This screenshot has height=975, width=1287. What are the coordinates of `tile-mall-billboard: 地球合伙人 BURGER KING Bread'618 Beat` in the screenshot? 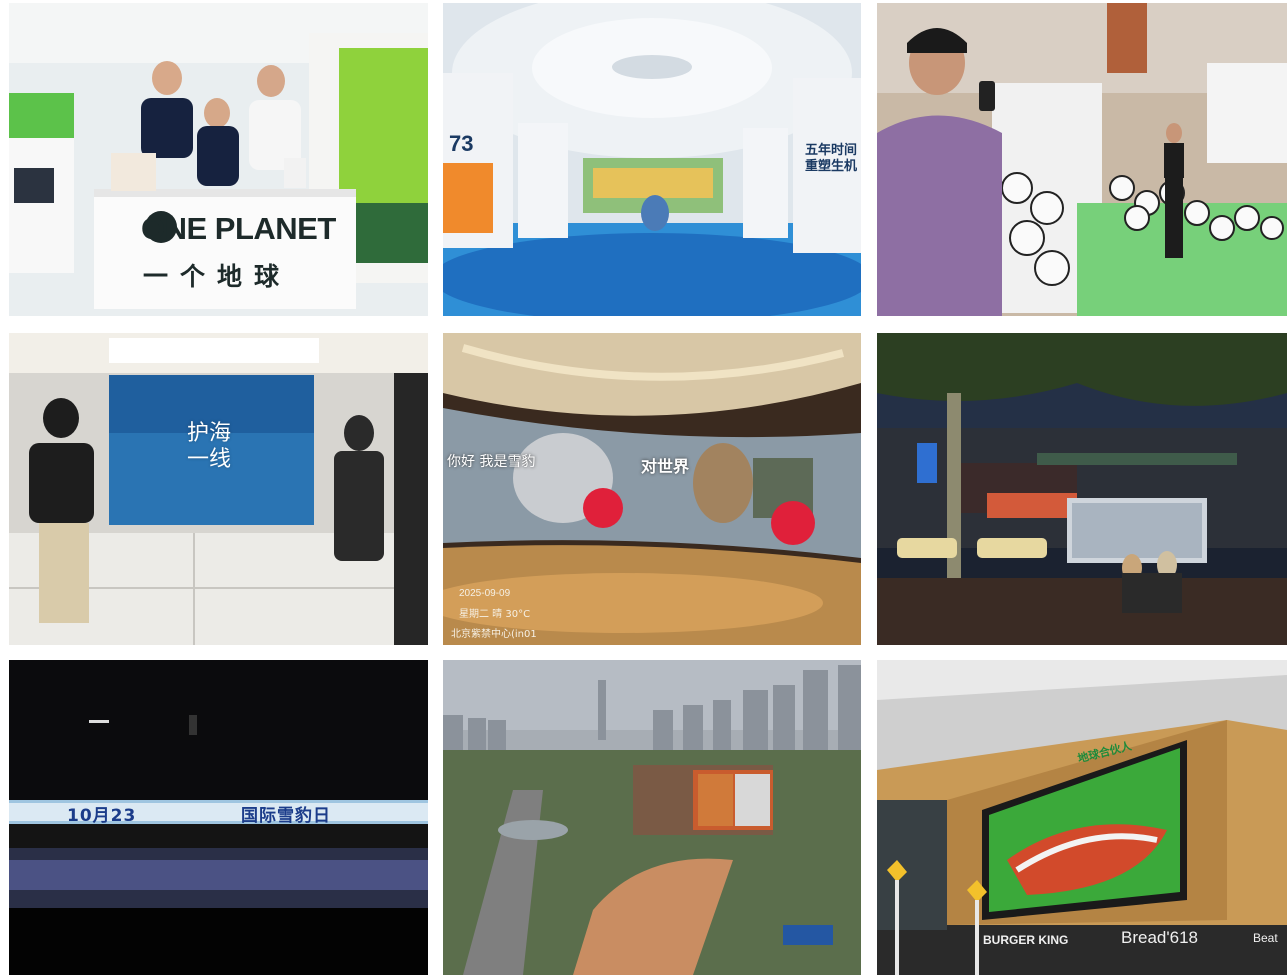 It's located at (1082, 817).